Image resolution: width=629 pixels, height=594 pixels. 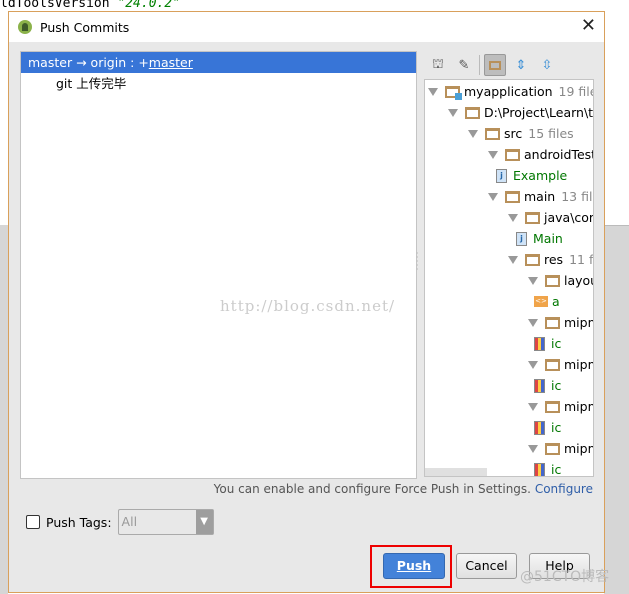 I want to click on new-branch-marker: +, so click(x=143, y=62).